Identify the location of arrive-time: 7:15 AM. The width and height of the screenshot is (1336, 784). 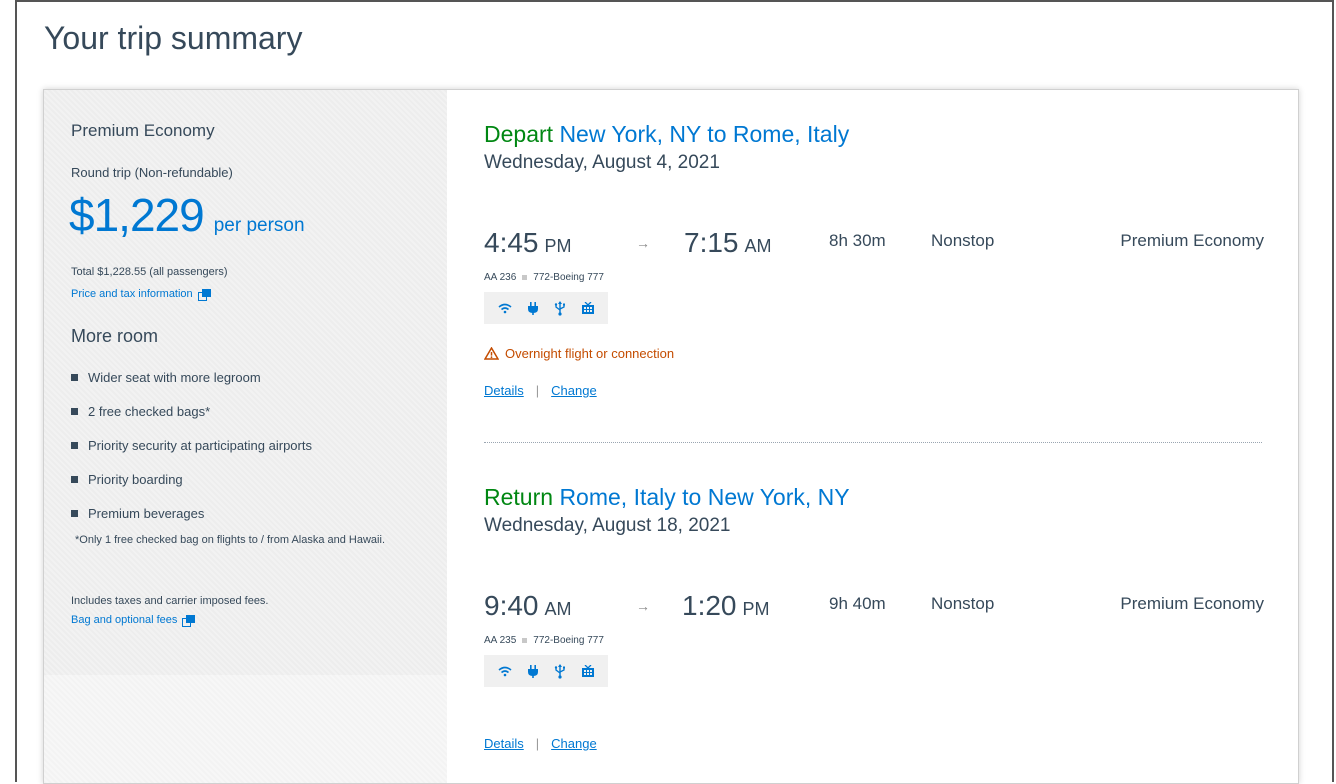
(728, 242).